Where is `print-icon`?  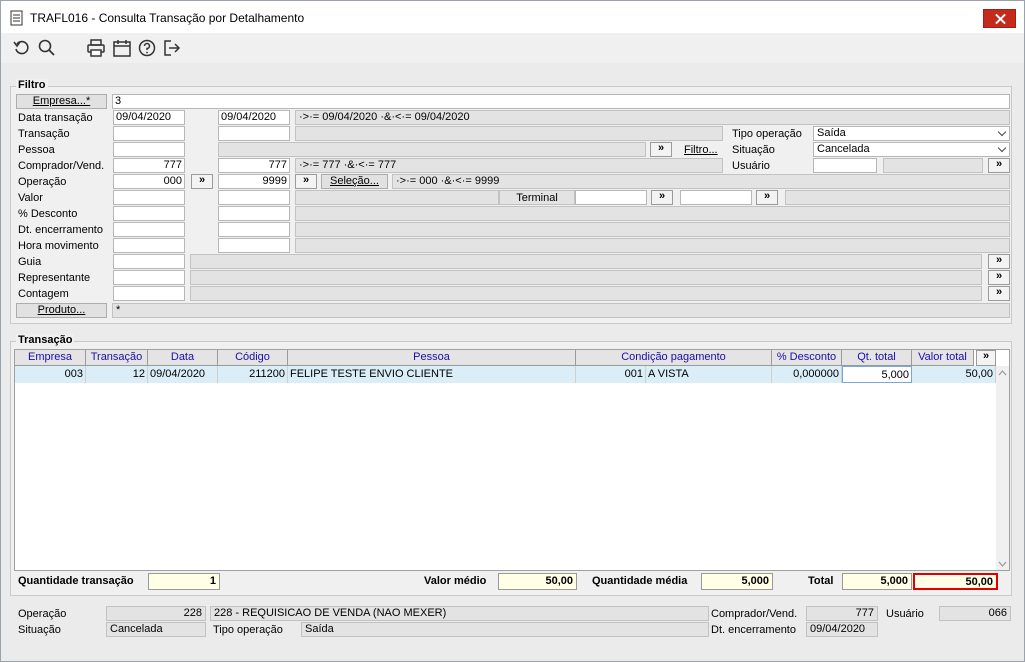
print-icon is located at coordinates (96, 48).